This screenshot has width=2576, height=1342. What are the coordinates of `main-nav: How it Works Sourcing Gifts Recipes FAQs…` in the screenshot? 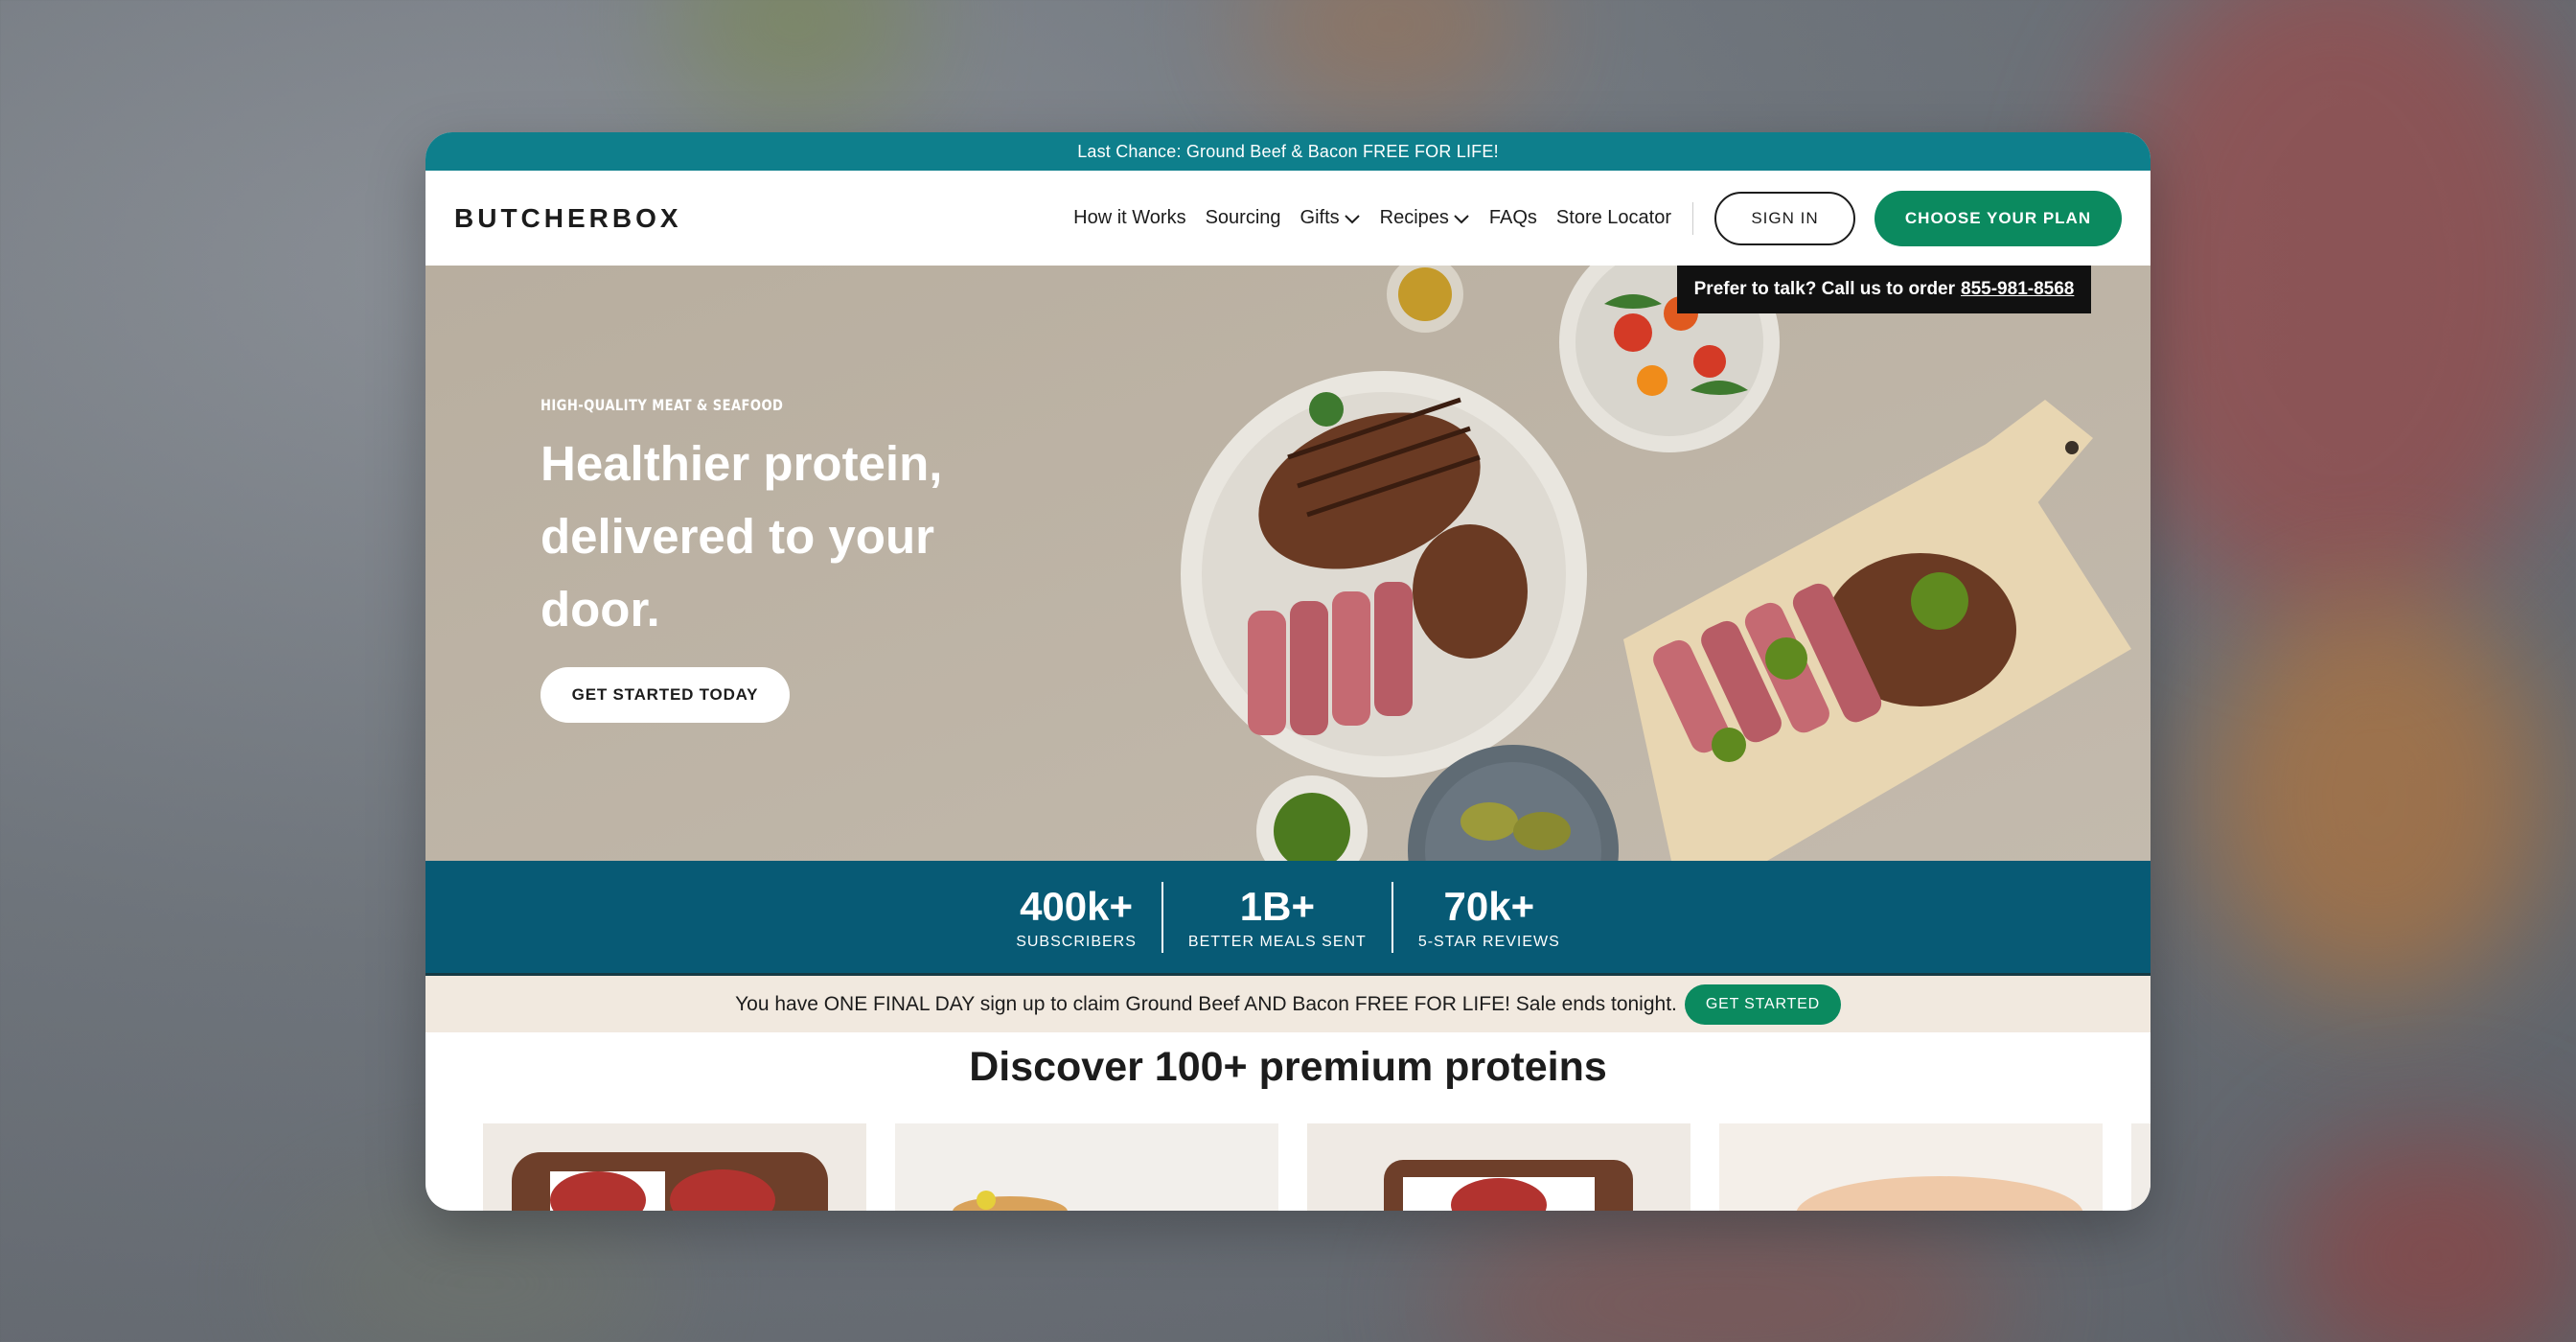 It's located at (1384, 218).